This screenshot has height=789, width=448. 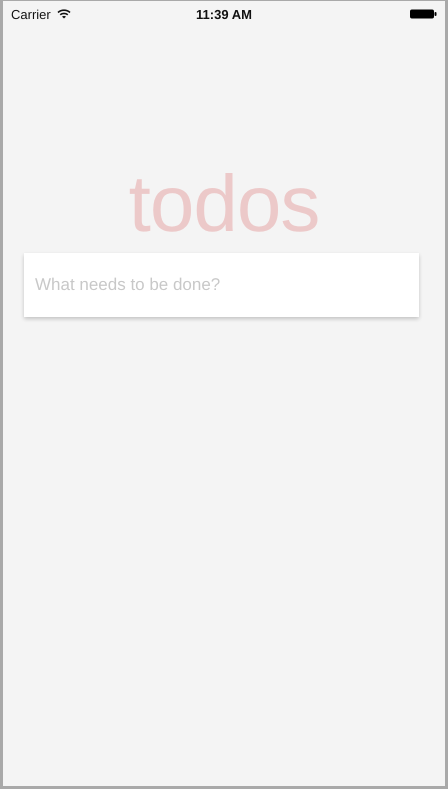 What do you see at coordinates (31, 14) in the screenshot?
I see `carrier-label: Carrier` at bounding box center [31, 14].